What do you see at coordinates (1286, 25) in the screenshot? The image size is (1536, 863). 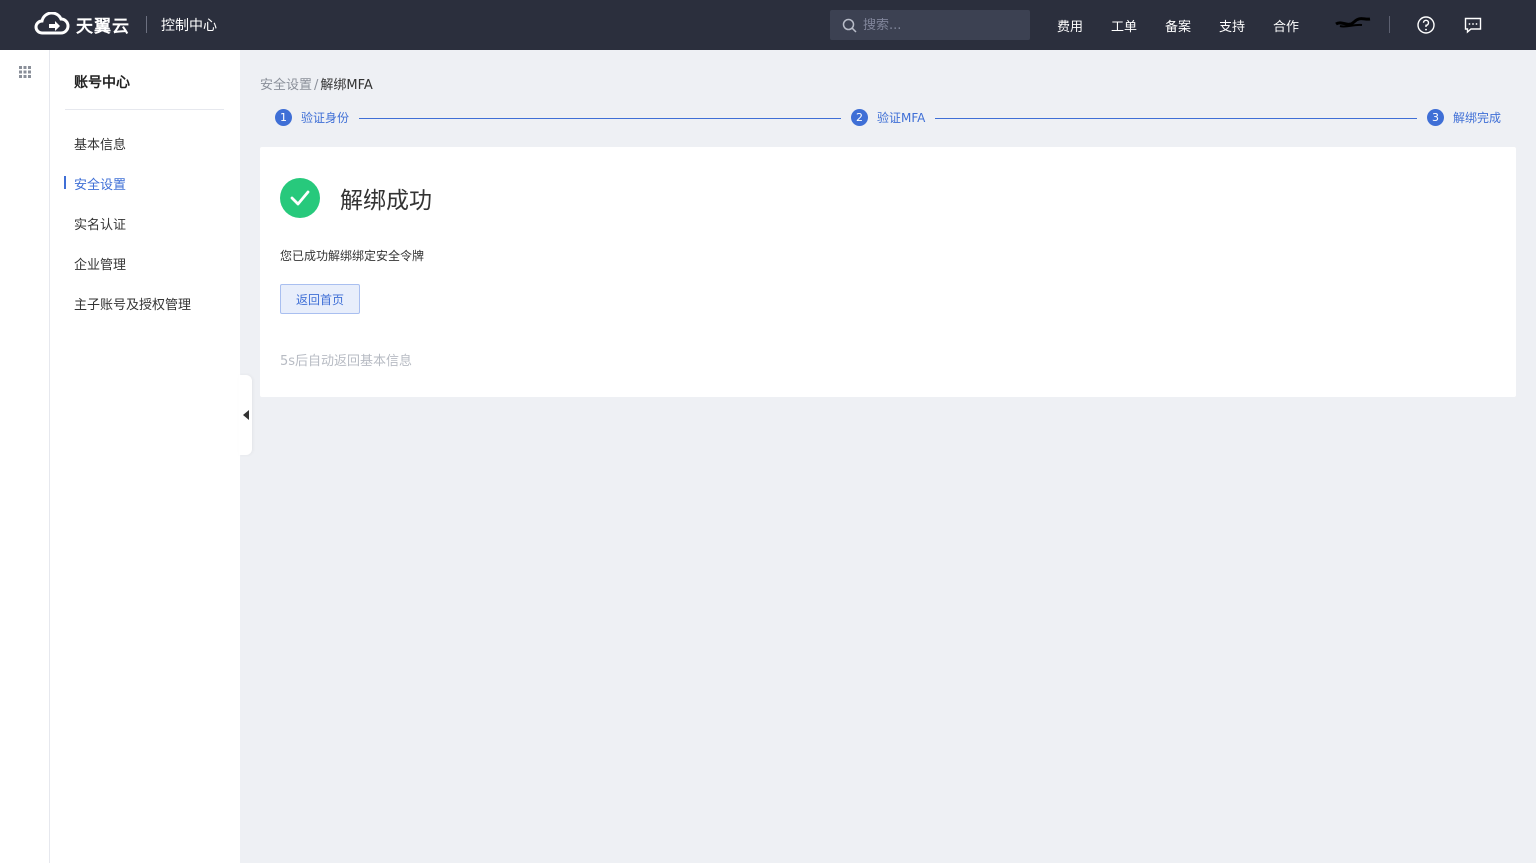 I see `nav-partner: 合作` at bounding box center [1286, 25].